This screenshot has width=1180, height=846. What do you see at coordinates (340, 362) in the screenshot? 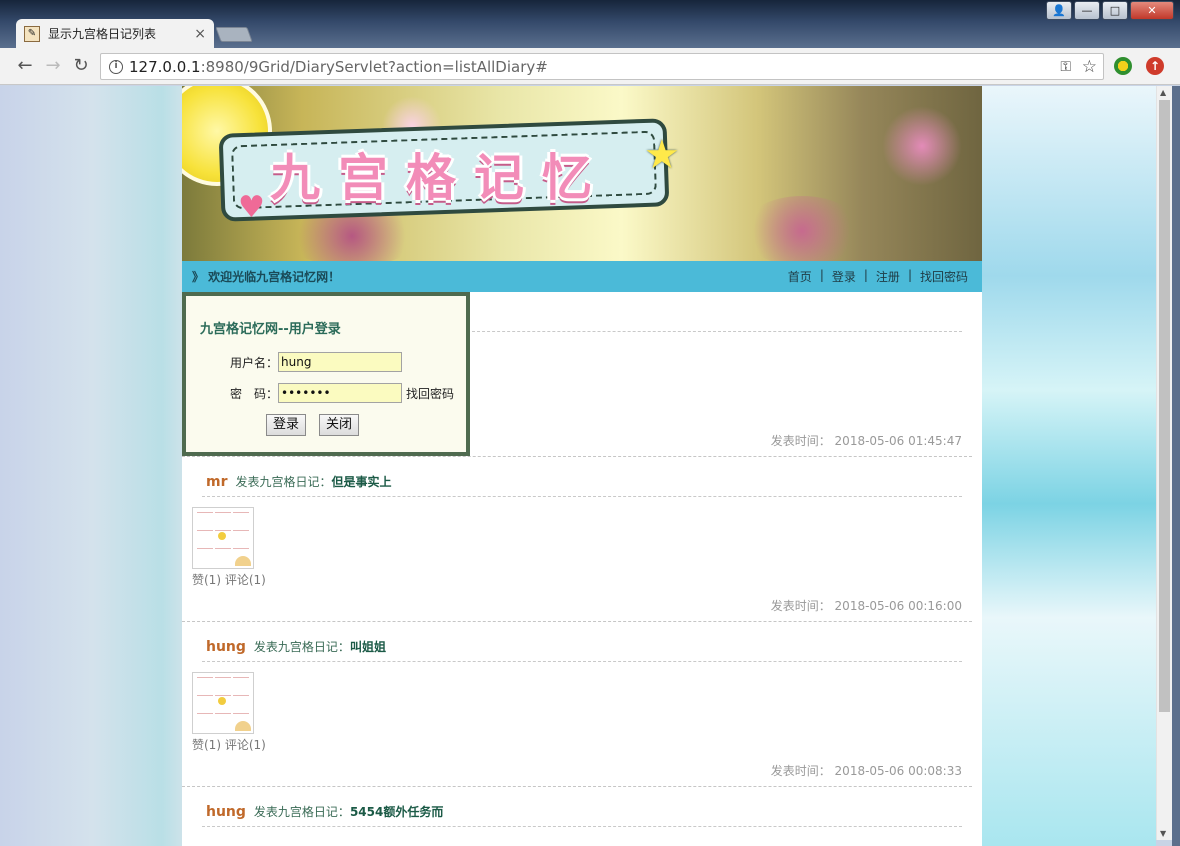
I see `username-input` at bounding box center [340, 362].